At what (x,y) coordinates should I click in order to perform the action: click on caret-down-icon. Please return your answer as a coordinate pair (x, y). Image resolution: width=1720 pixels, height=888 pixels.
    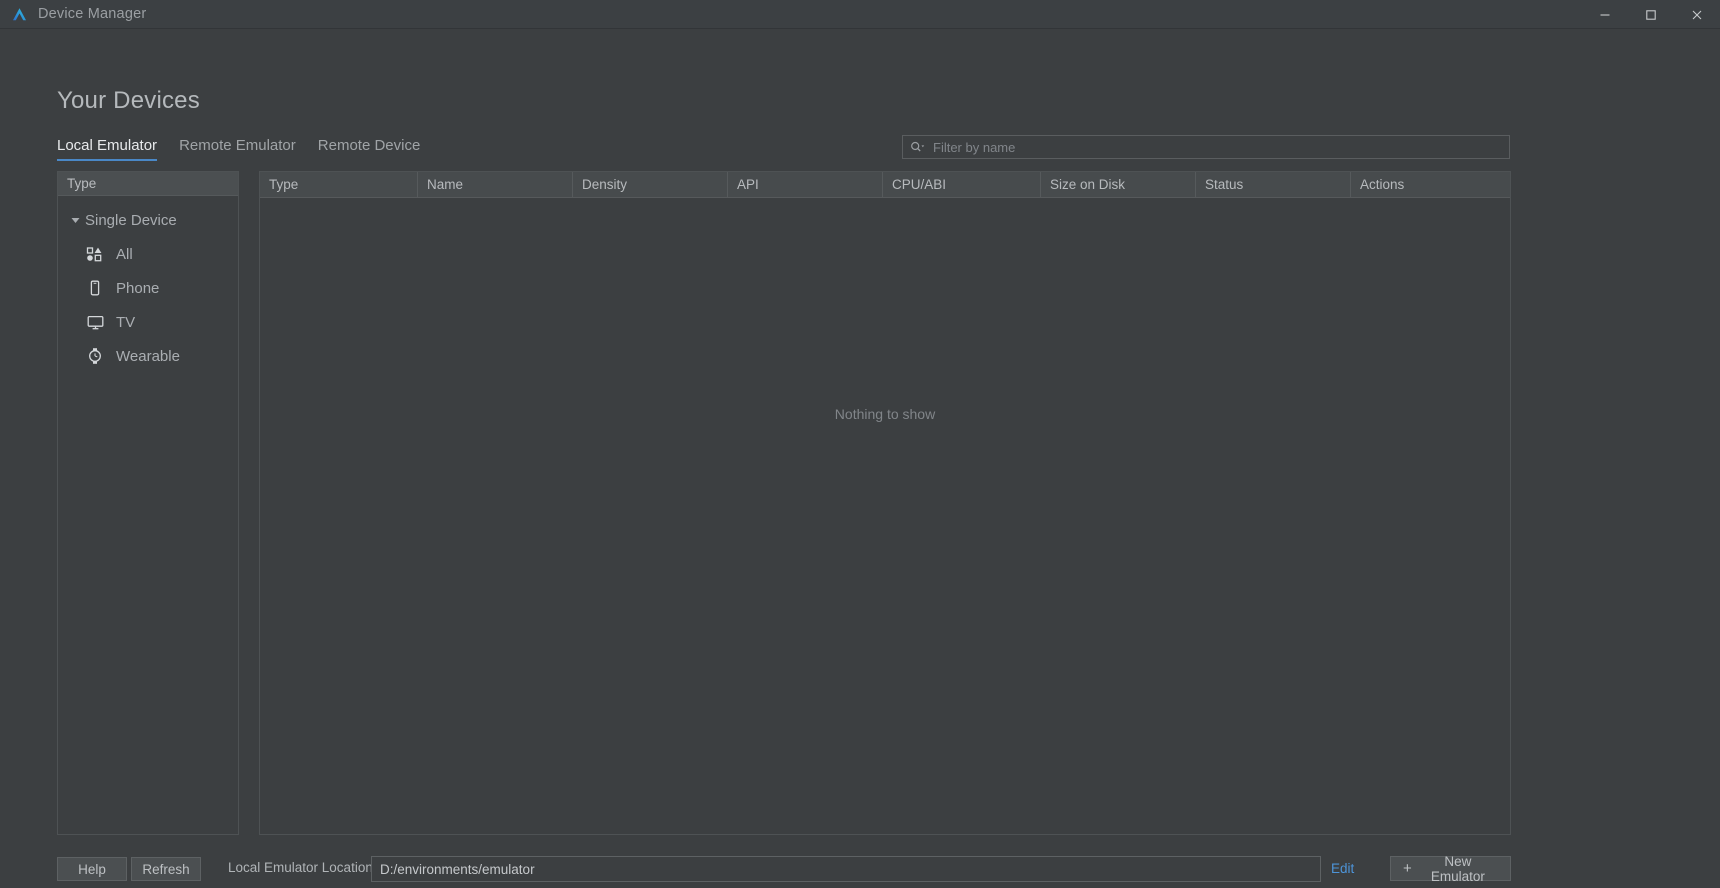
    Looking at the image, I should click on (75, 220).